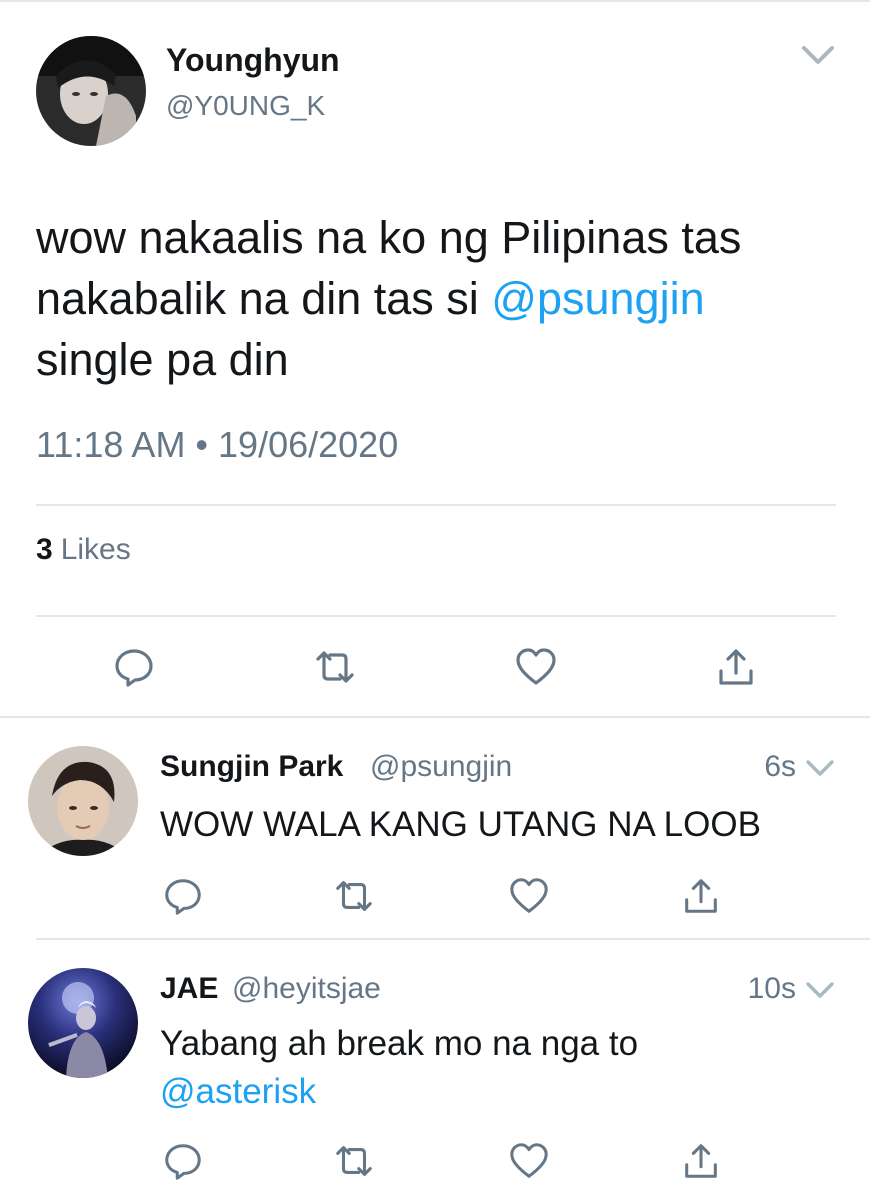 This screenshot has height=1200, width=870. What do you see at coordinates (162, 359) in the screenshot?
I see `tweet-text-line: single pa din` at bounding box center [162, 359].